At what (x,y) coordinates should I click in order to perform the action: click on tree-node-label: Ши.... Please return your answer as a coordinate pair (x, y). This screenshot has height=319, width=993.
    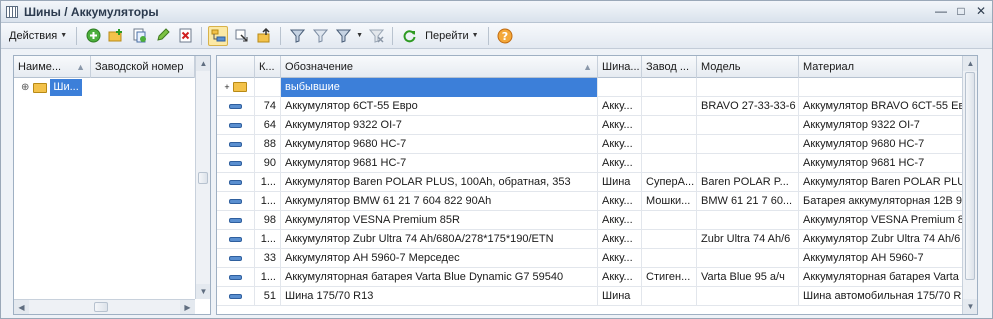
    Looking at the image, I should click on (66, 87).